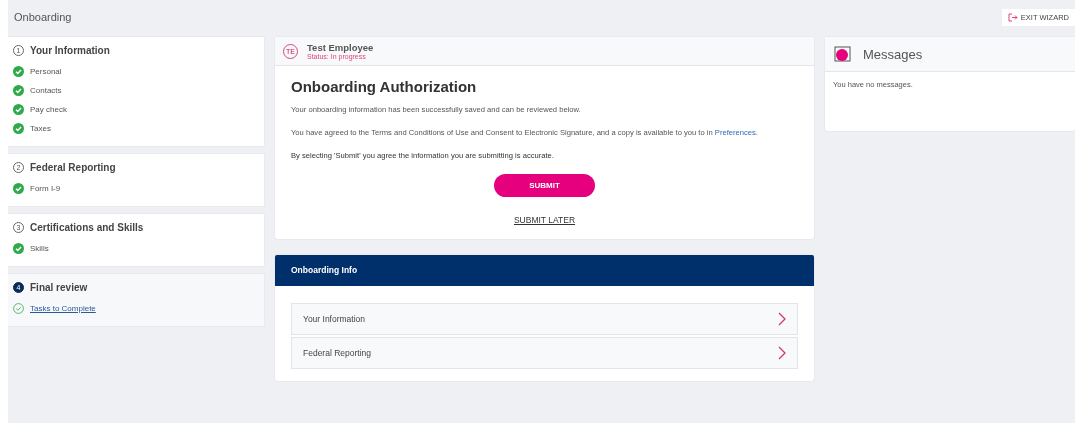 The width and height of the screenshot is (1075, 423). I want to click on message-icon, so click(843, 54).